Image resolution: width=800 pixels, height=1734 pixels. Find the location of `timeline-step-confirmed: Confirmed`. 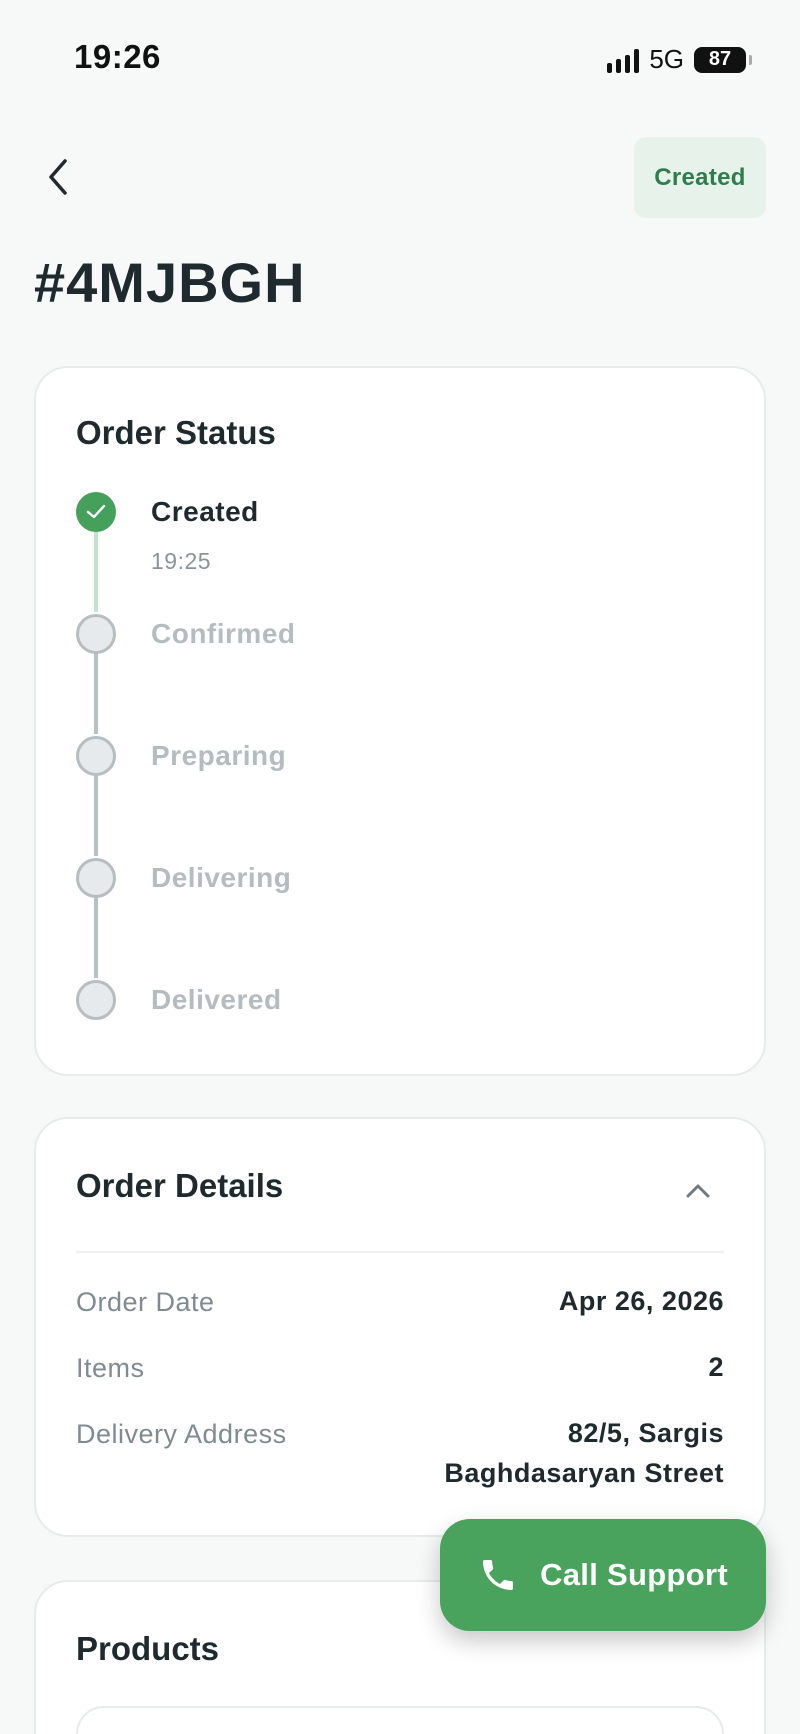

timeline-step-confirmed: Confirmed is located at coordinates (326, 635).